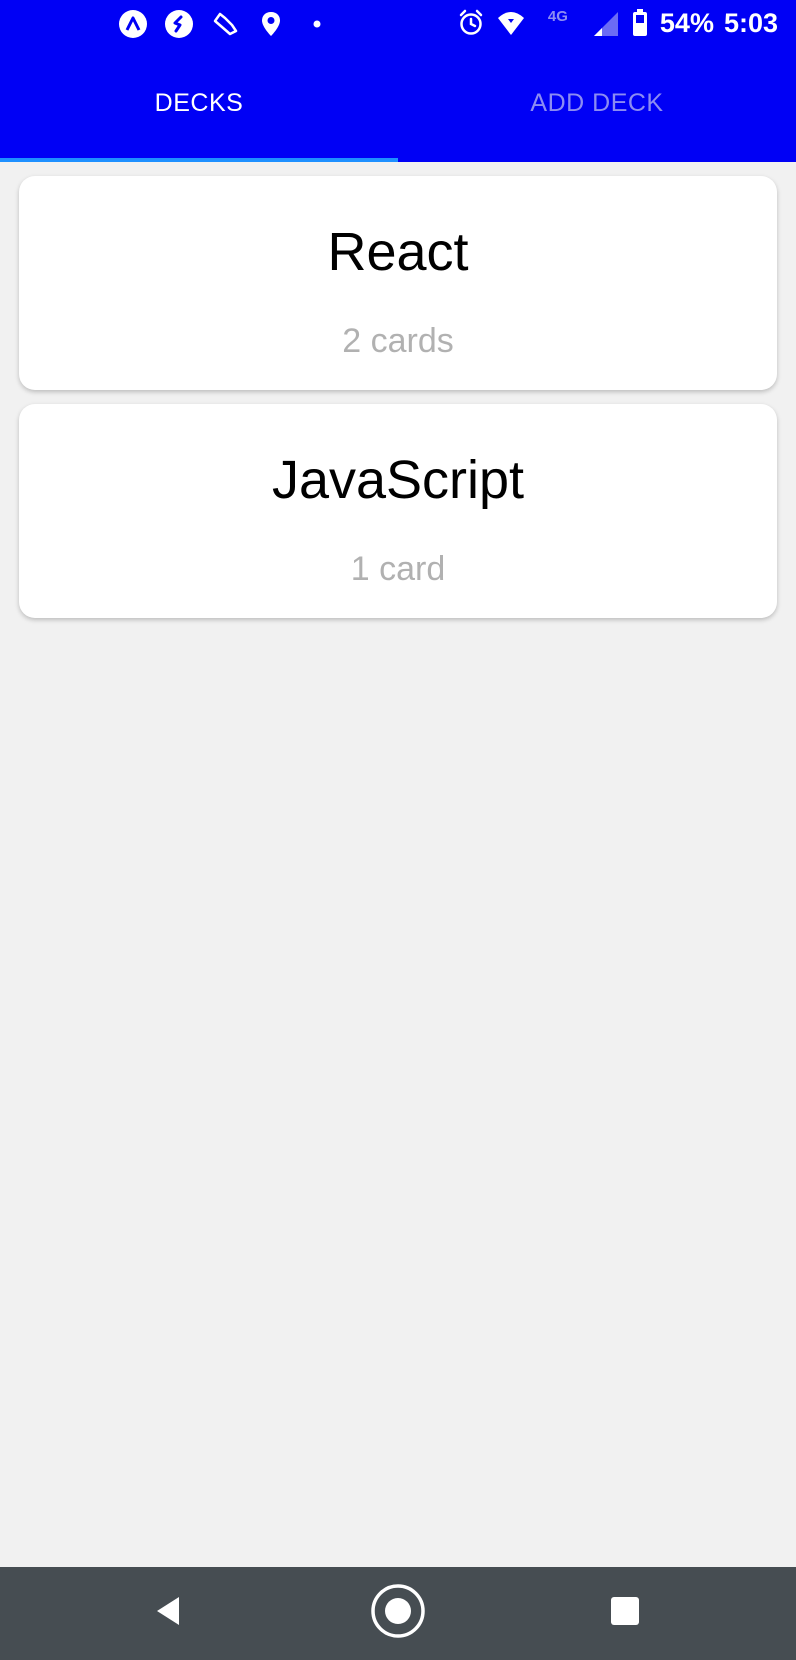 The image size is (796, 1660). I want to click on back-icon, so click(168, 1613).